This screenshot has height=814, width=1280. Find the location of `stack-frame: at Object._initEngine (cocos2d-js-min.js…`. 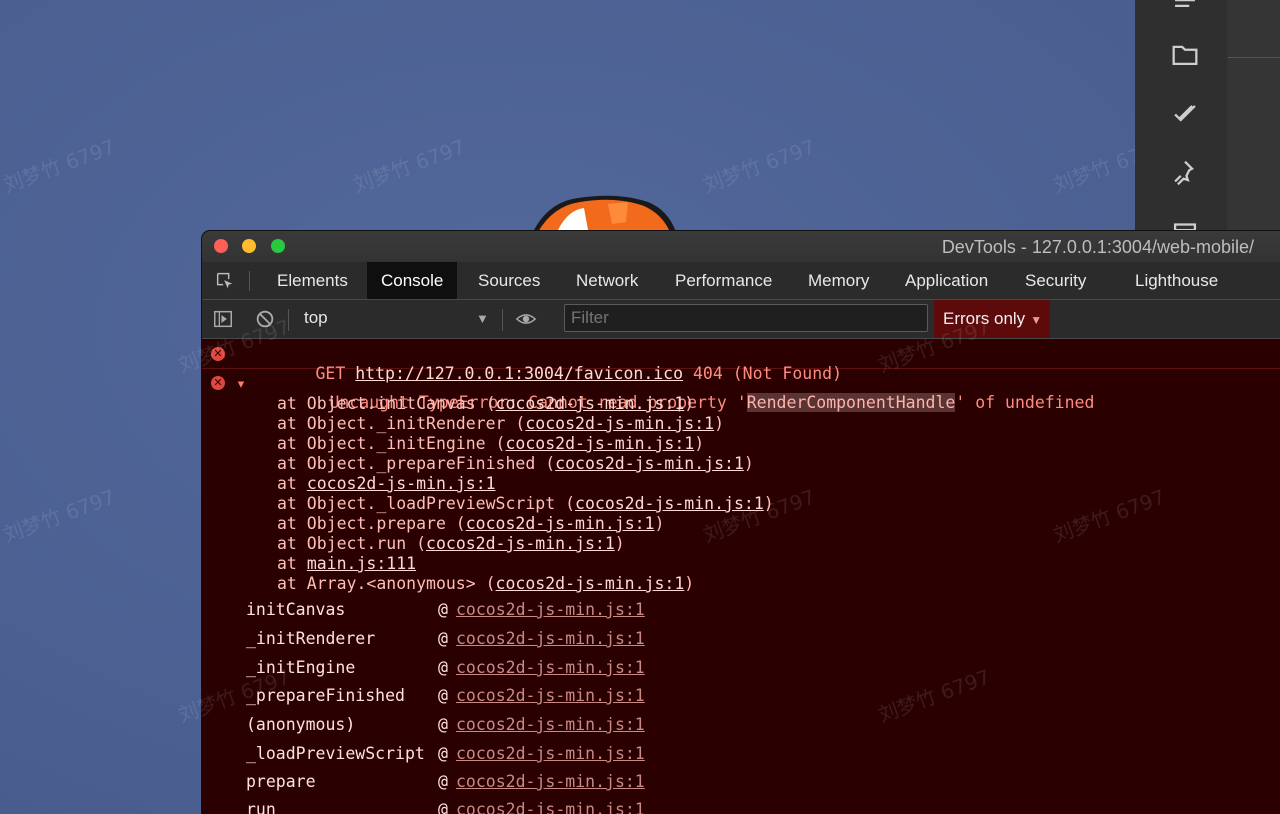

stack-frame: at Object._initEngine (cocos2d-js-min.js… is located at coordinates (491, 443).